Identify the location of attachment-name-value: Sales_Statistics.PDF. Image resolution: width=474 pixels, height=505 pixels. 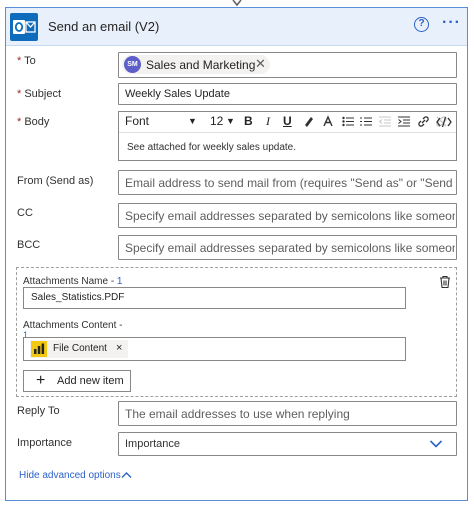
(78, 297).